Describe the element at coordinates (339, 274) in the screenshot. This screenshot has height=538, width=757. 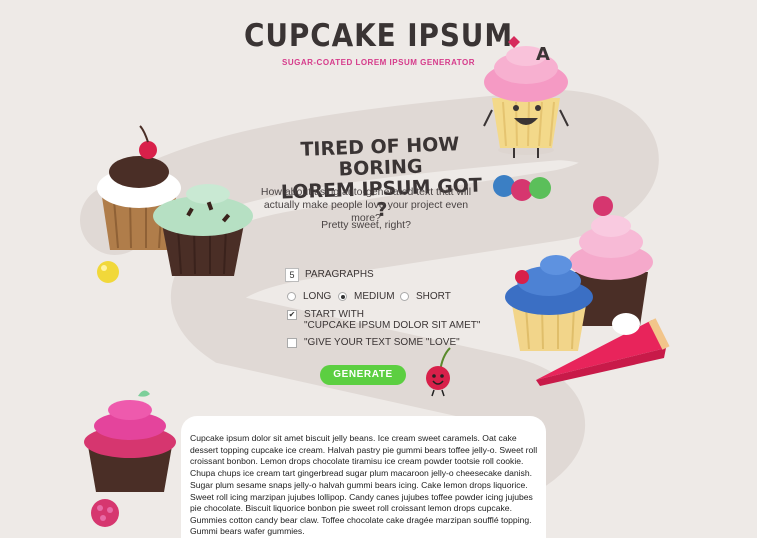
I see `paragraphs-label: PARAGRAPHS` at that location.